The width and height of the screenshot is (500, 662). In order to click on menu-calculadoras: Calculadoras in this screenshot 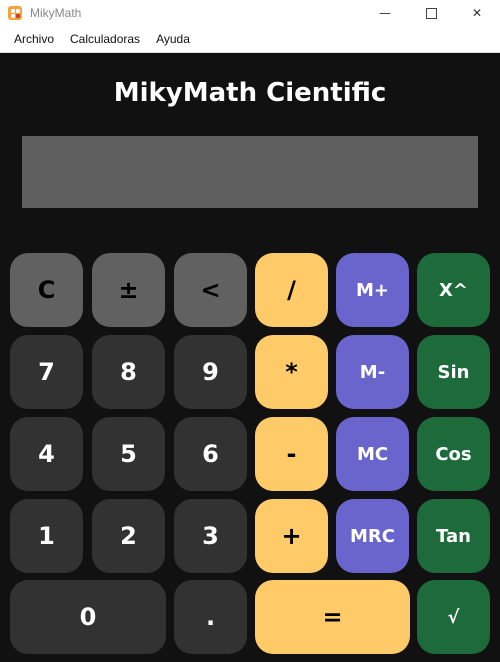, I will do `click(105, 39)`.